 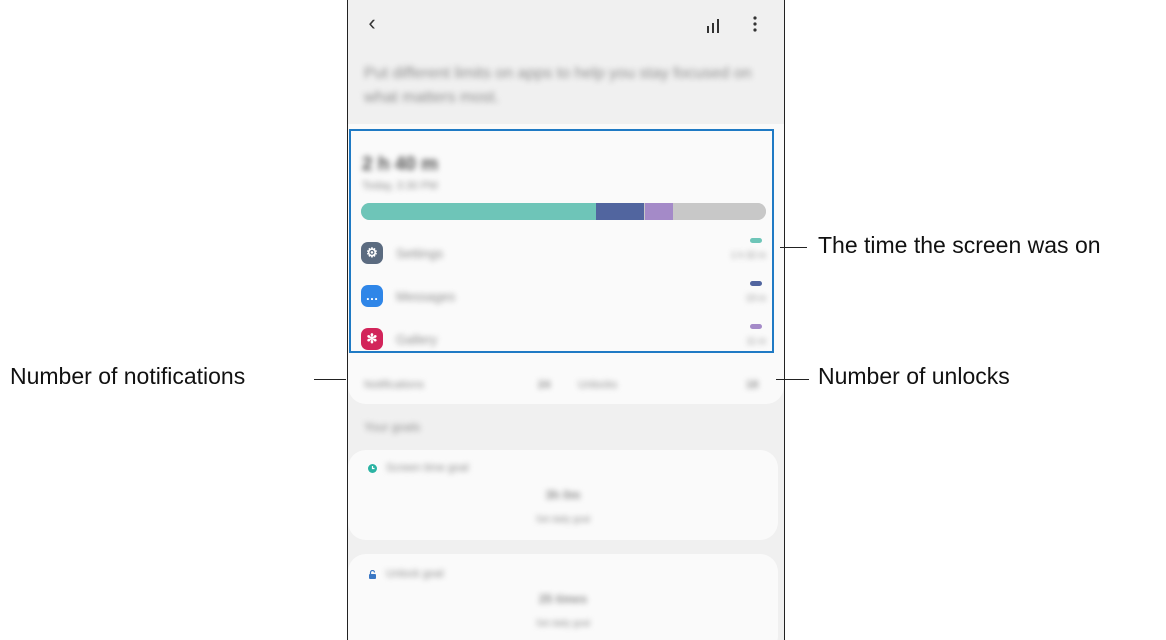 What do you see at coordinates (566, 386) in the screenshot?
I see `counts-row: Notifications 24 Unlocks 18` at bounding box center [566, 386].